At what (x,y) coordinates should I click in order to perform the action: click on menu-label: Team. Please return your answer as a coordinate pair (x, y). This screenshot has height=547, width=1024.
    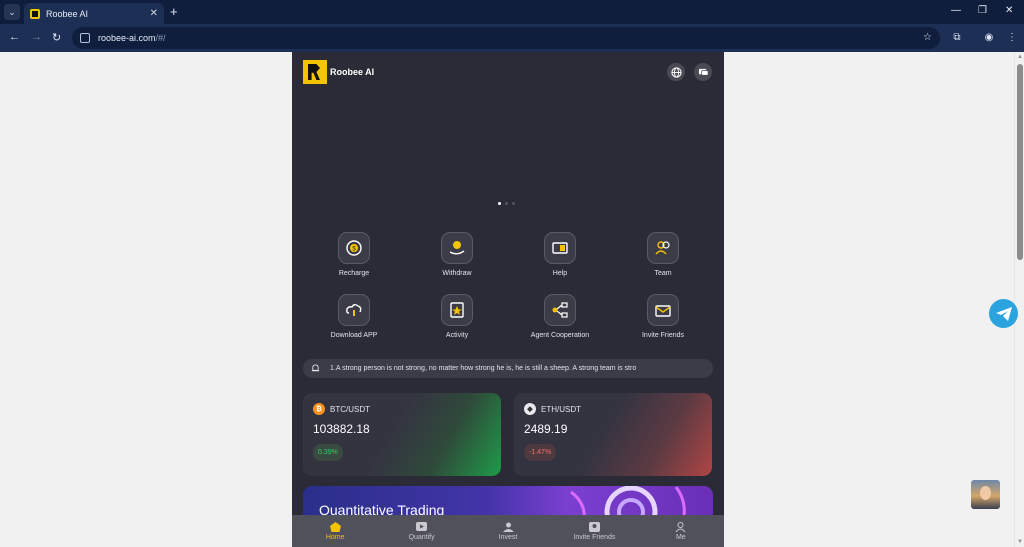
    Looking at the image, I should click on (663, 273).